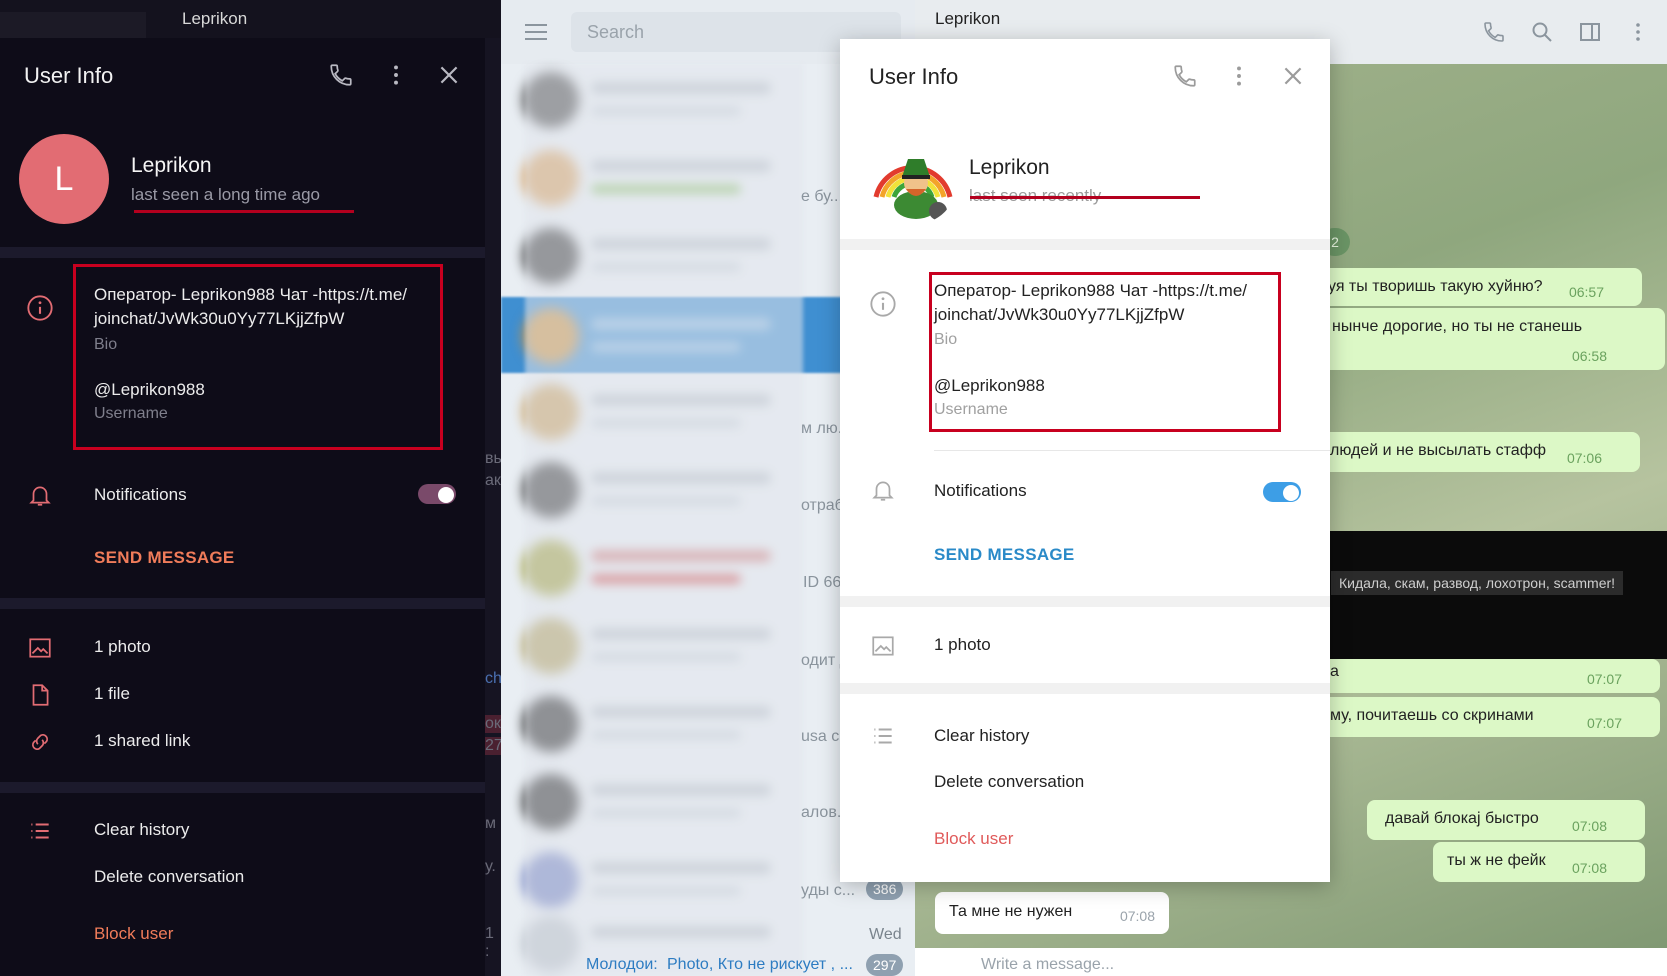  What do you see at coordinates (1589, 356) in the screenshot?
I see `message-time: 06:58` at bounding box center [1589, 356].